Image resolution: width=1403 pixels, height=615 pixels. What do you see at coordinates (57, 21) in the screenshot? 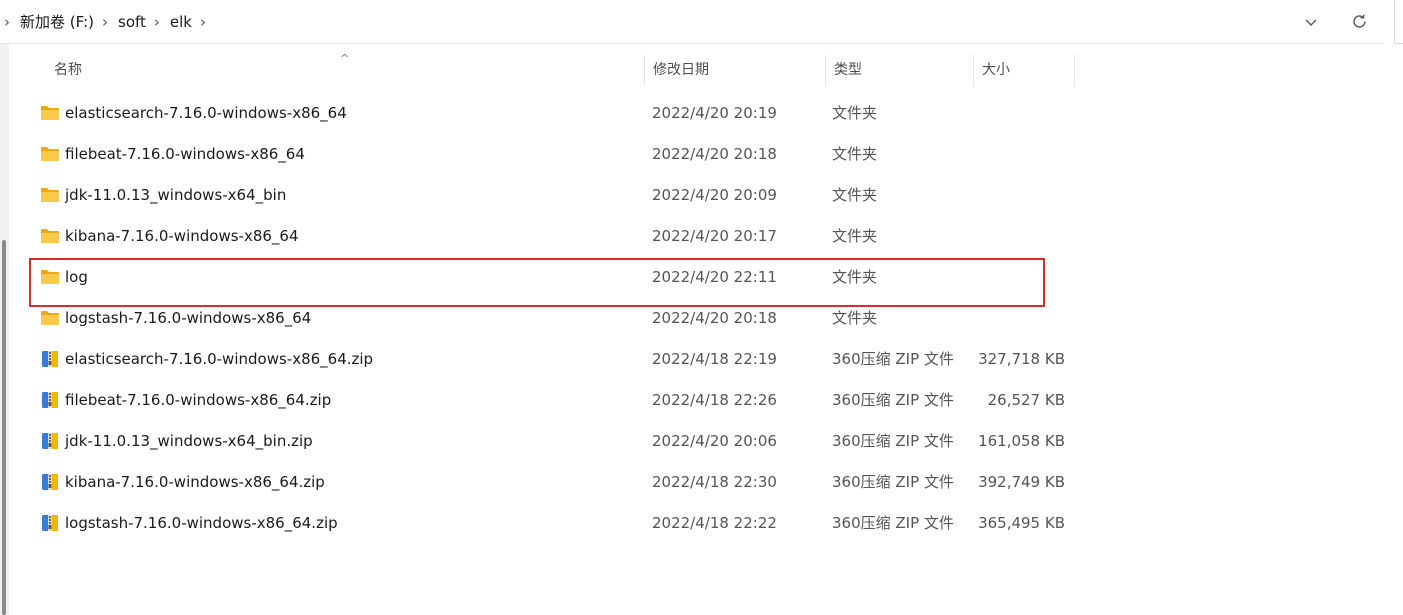
I see `breadcrumb-drive: 新加卷 (F:)` at bounding box center [57, 21].